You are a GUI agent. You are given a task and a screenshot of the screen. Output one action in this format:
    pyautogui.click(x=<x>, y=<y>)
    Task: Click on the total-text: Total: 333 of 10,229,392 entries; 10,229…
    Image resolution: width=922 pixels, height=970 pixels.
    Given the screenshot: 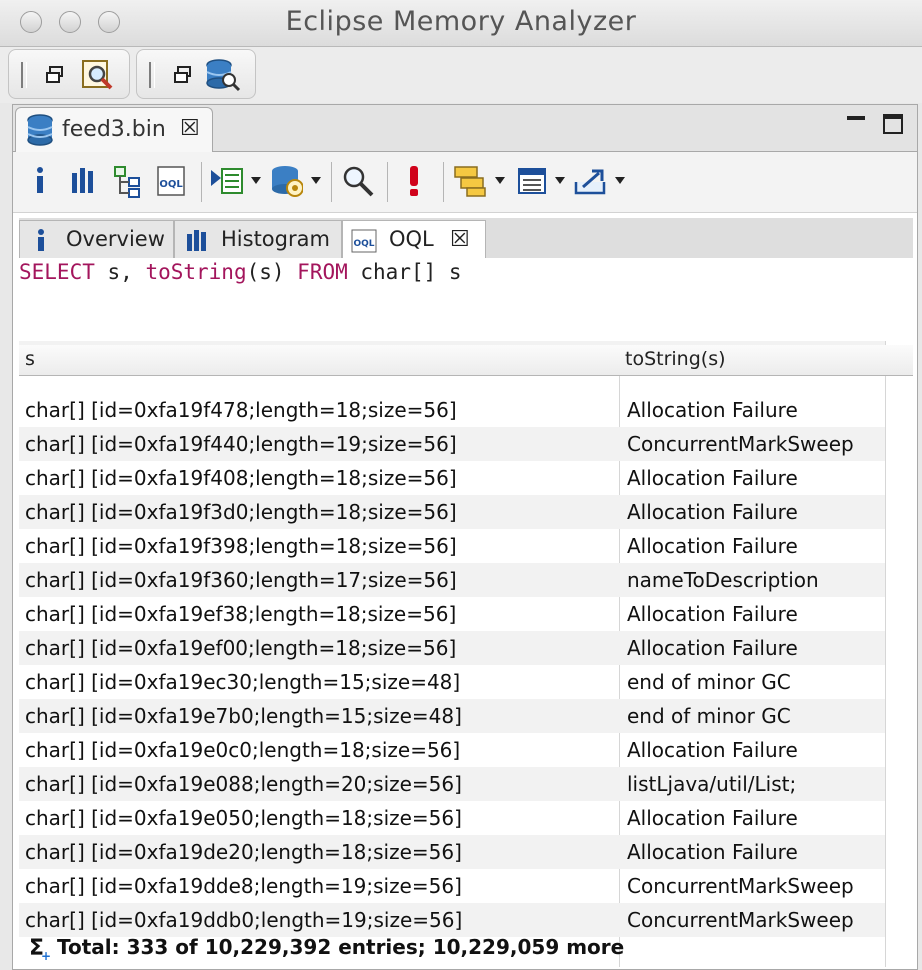 What is the action you would take?
    pyautogui.click(x=341, y=947)
    